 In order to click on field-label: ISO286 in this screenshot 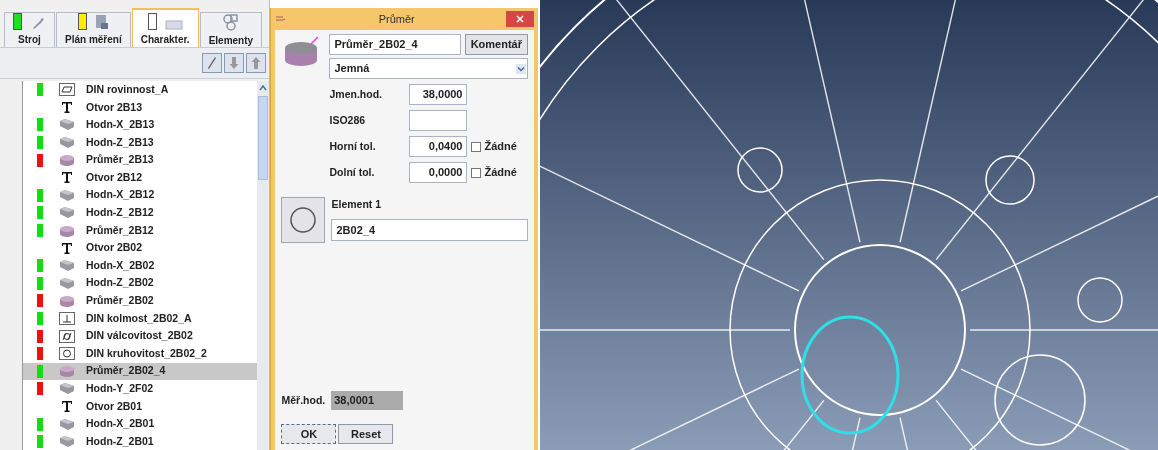, I will do `click(348, 120)`.